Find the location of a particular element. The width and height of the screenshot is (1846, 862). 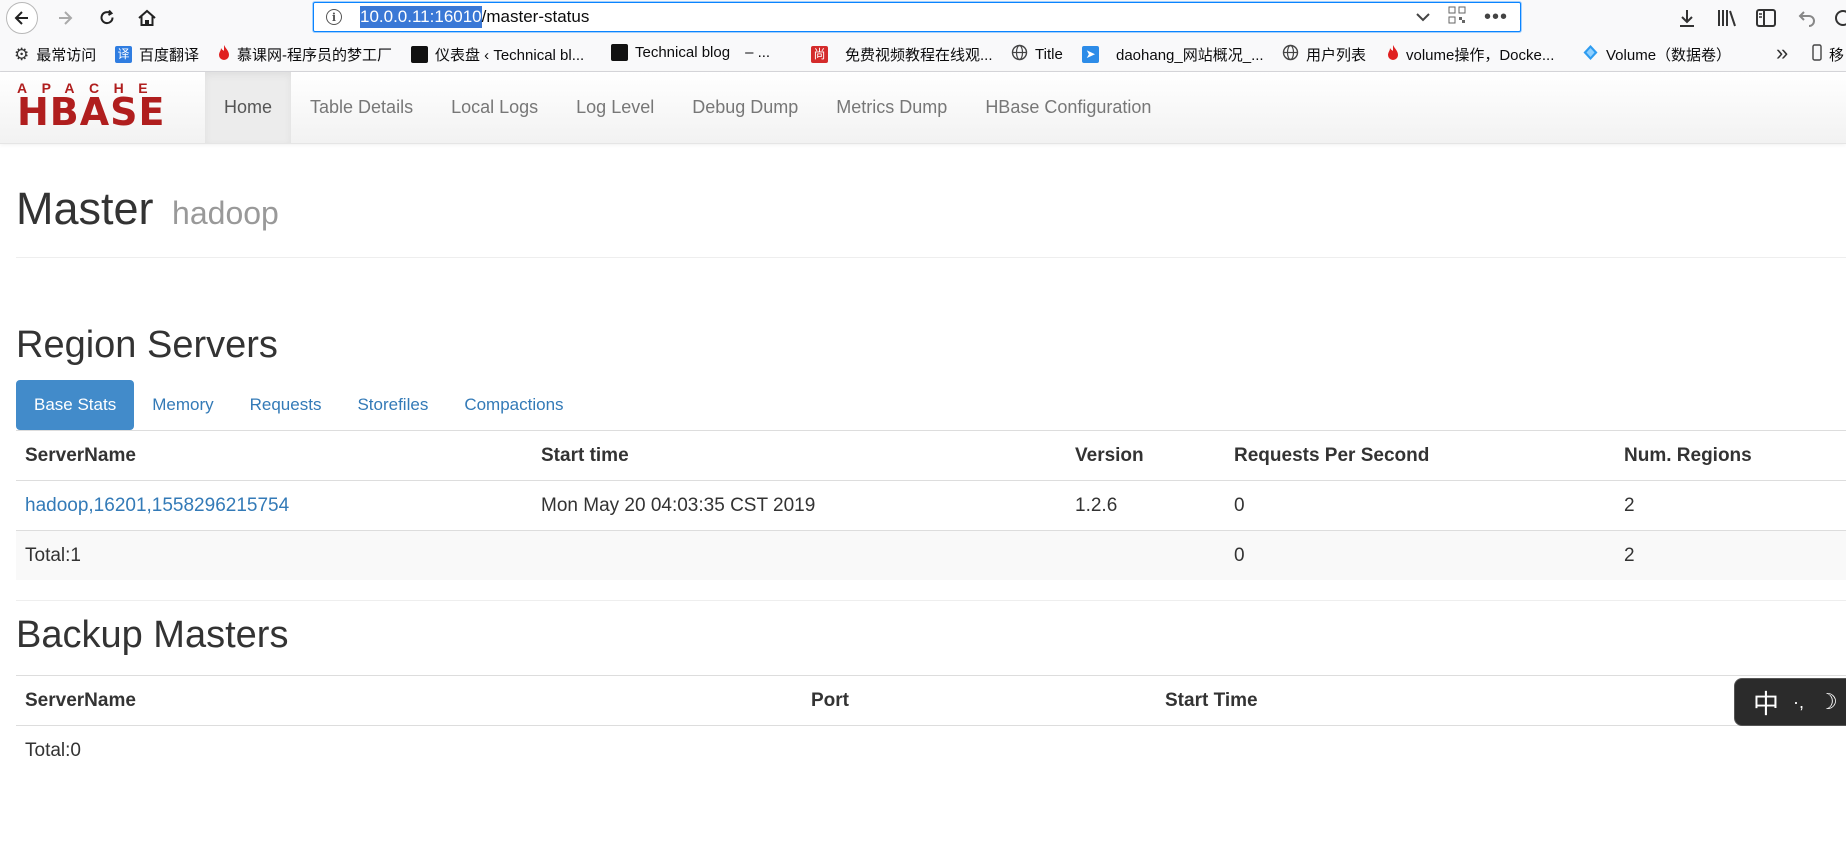

total-regions-cell: 2 is located at coordinates (1730, 555).